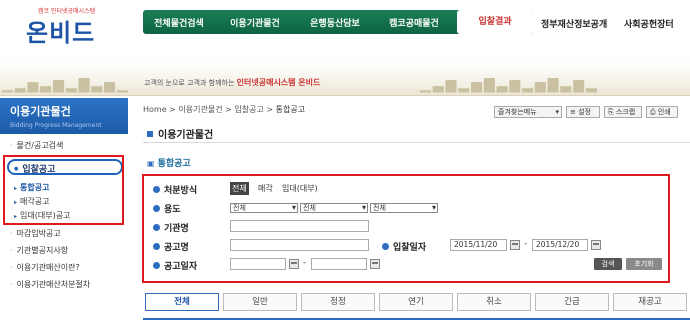 This screenshot has height=320, width=690. I want to click on gnb-agency-items: 이용기관물건, so click(255, 22).